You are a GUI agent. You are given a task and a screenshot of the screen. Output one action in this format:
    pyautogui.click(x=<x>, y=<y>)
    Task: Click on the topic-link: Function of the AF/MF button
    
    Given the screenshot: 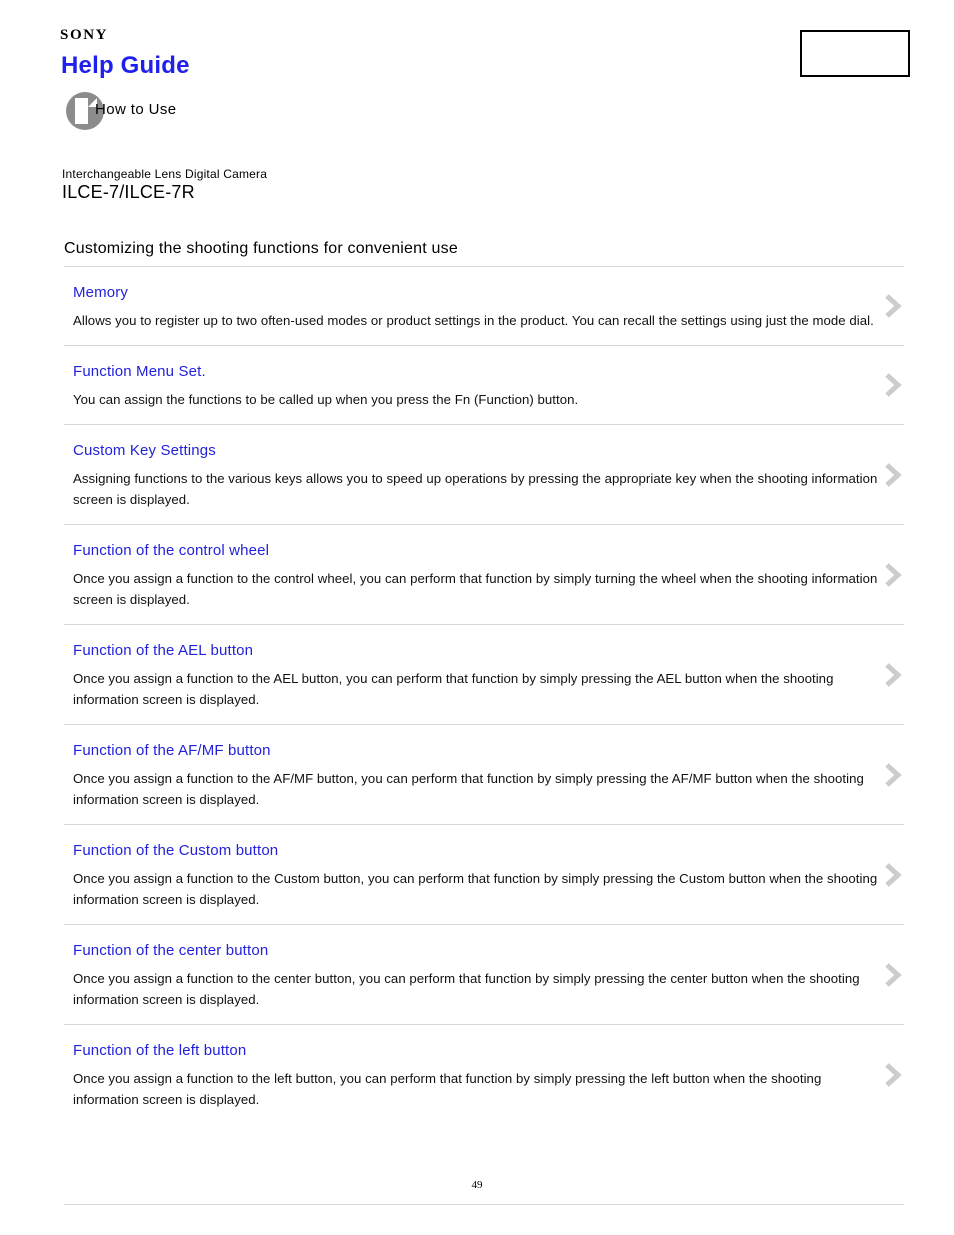 What is the action you would take?
    pyautogui.click(x=488, y=750)
    